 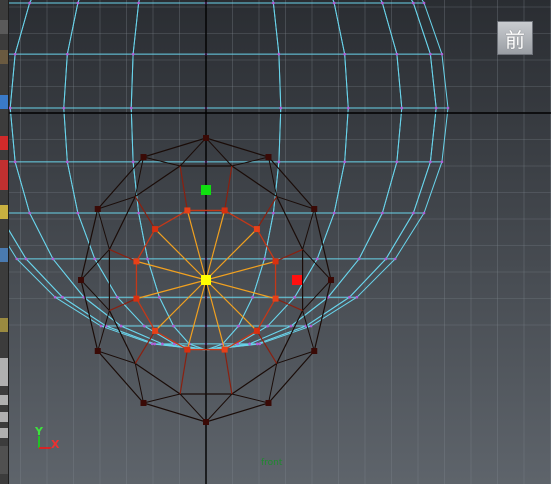 I want to click on layout-four-icon, so click(x=4, y=400).